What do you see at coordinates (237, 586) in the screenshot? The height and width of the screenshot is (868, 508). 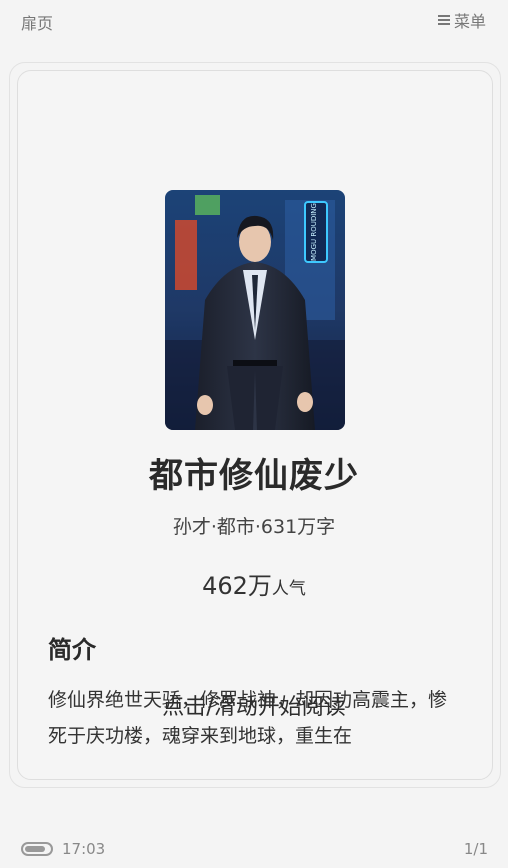 I see `popularity-value: 462万` at bounding box center [237, 586].